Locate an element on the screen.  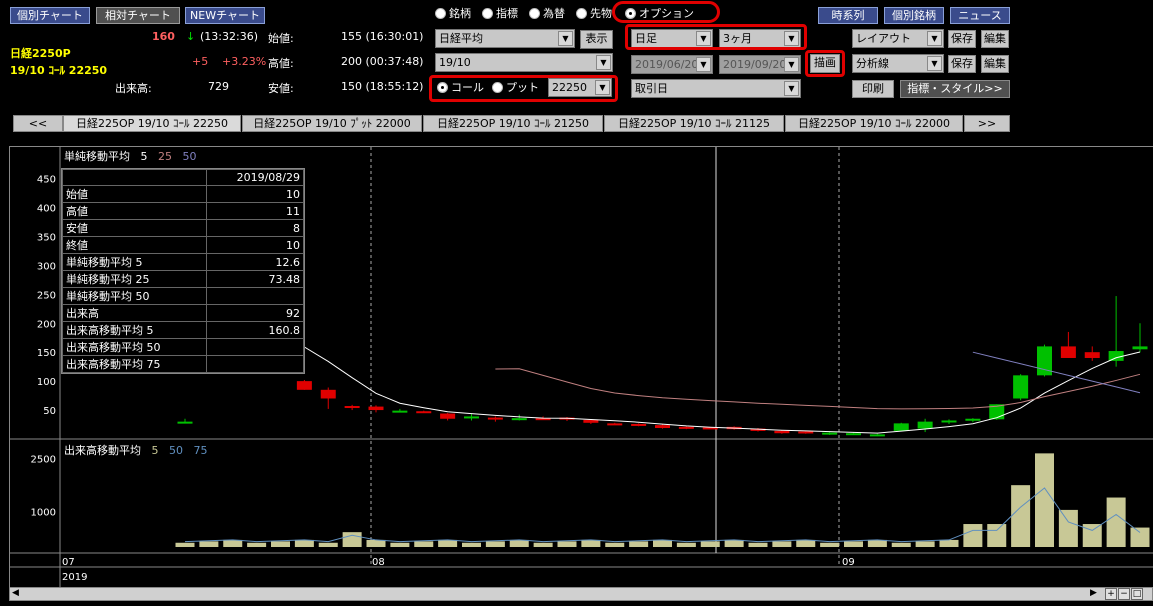
scroll-left-icon: ◀ is located at coordinates (15, 593).